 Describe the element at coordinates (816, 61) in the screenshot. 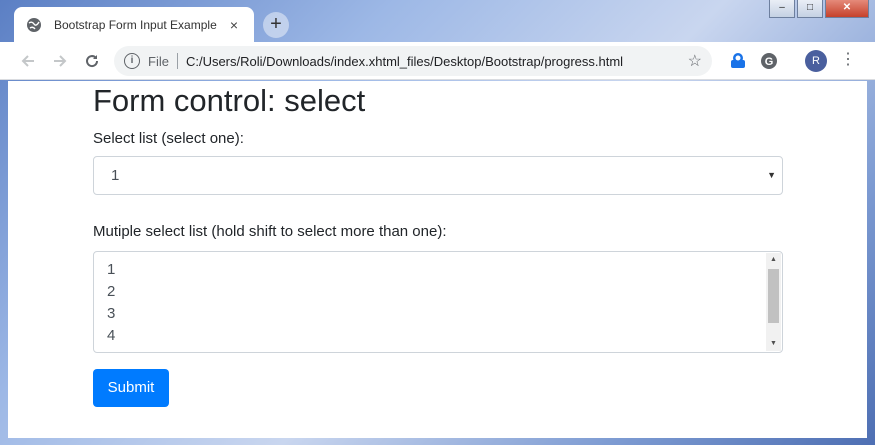

I see `profile-avatar: R` at that location.